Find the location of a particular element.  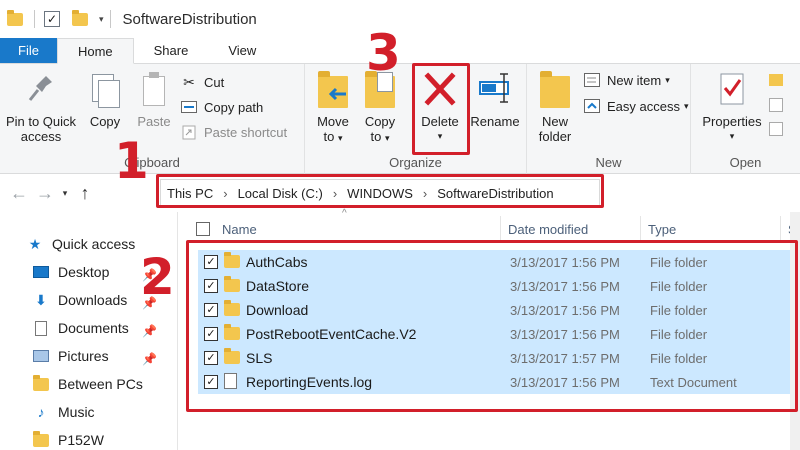

forward-arrow-icon: → is located at coordinates (45, 193).